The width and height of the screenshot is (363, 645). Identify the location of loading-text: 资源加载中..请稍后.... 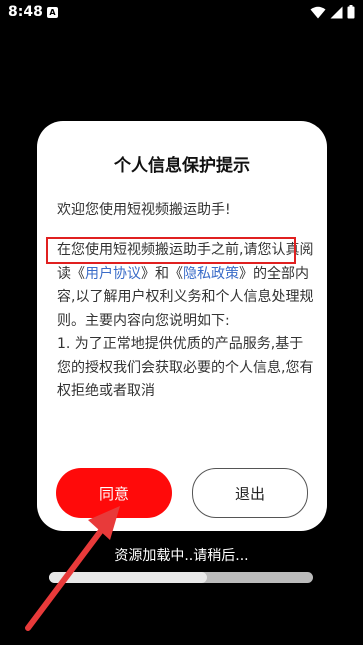
(181, 556).